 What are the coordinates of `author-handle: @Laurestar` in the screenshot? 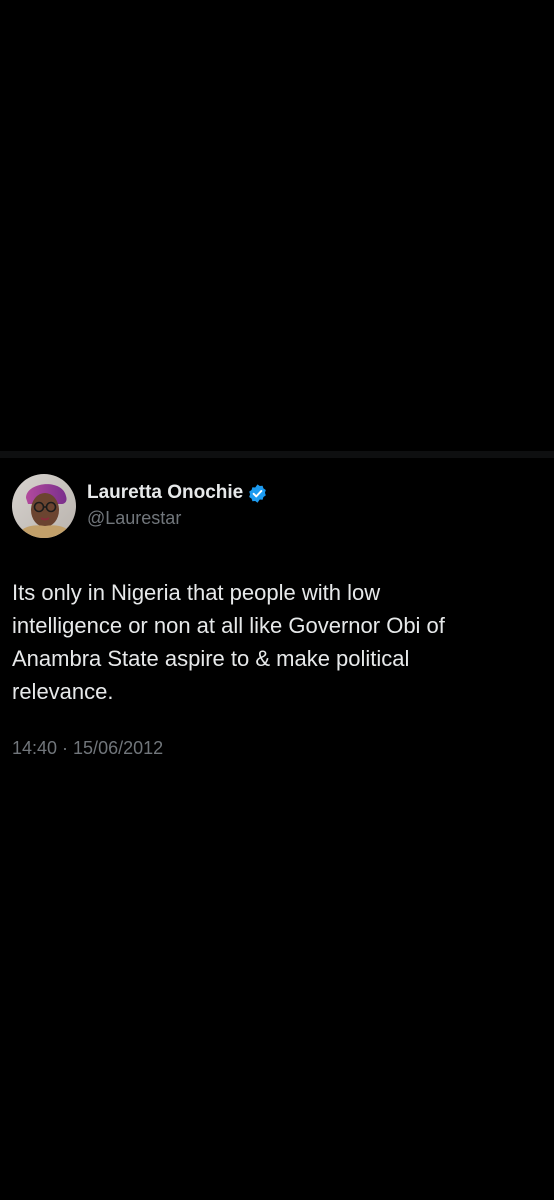 It's located at (134, 518).